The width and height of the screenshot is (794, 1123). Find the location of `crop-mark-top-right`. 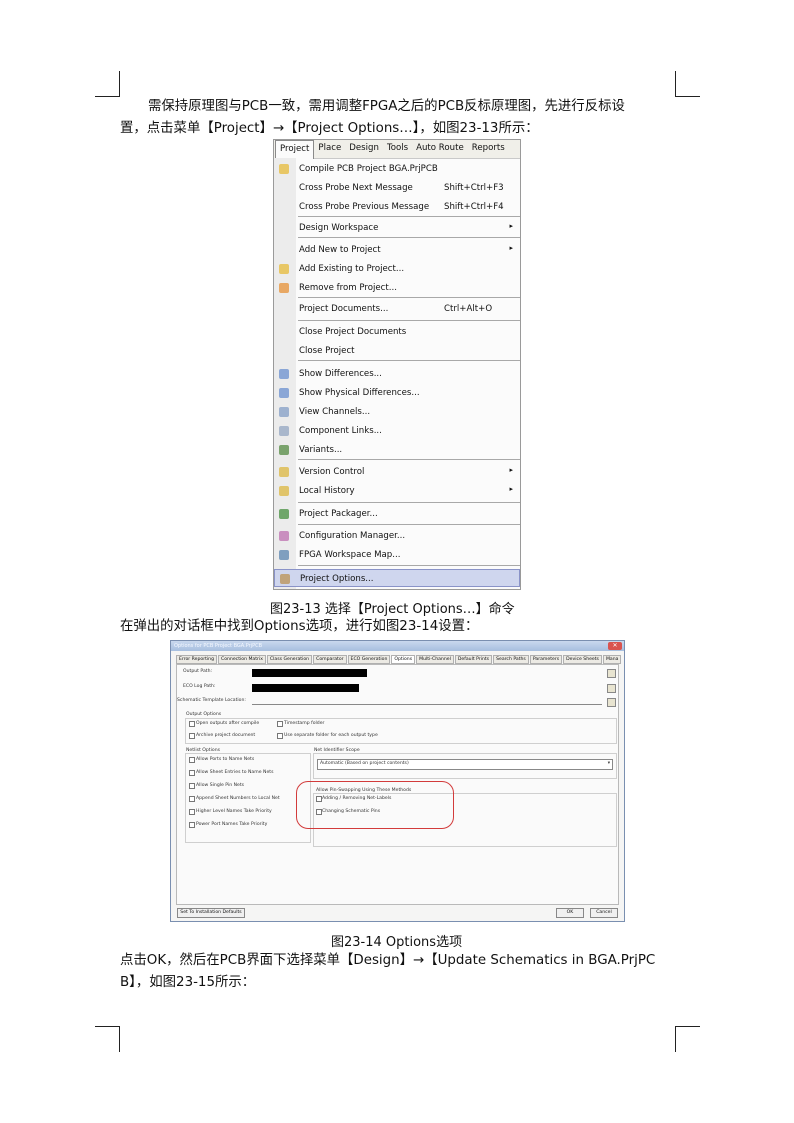

crop-mark-top-right is located at coordinates (687, 96).